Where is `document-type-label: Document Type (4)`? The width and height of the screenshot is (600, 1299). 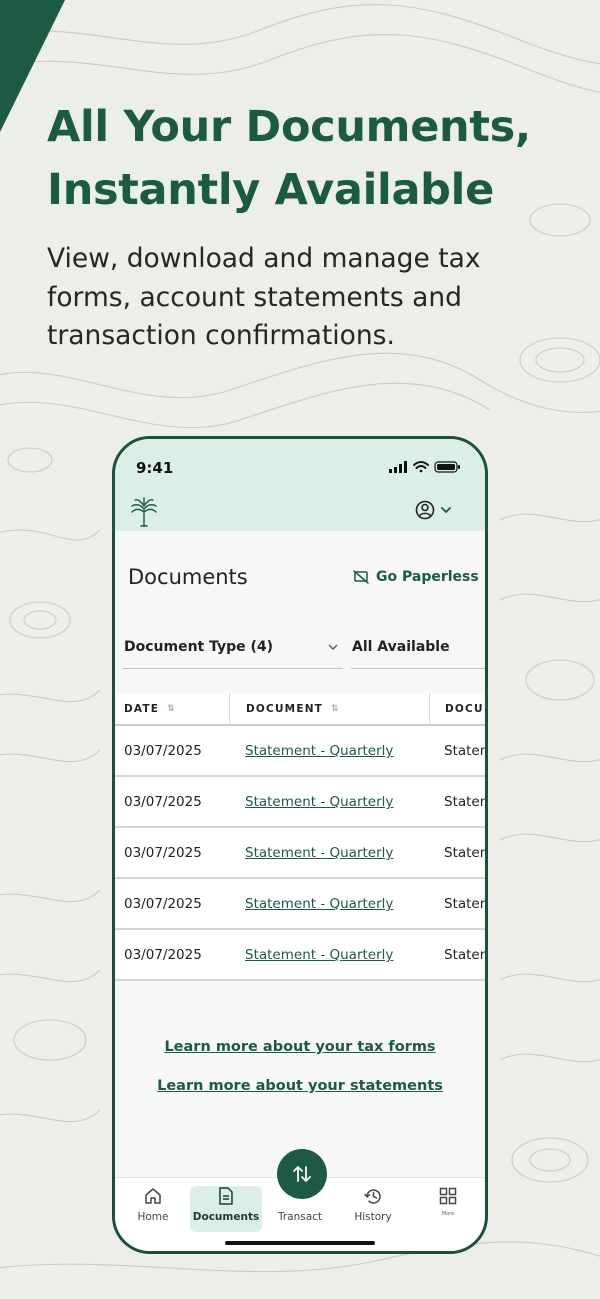
document-type-label: Document Type (4) is located at coordinates (199, 646).